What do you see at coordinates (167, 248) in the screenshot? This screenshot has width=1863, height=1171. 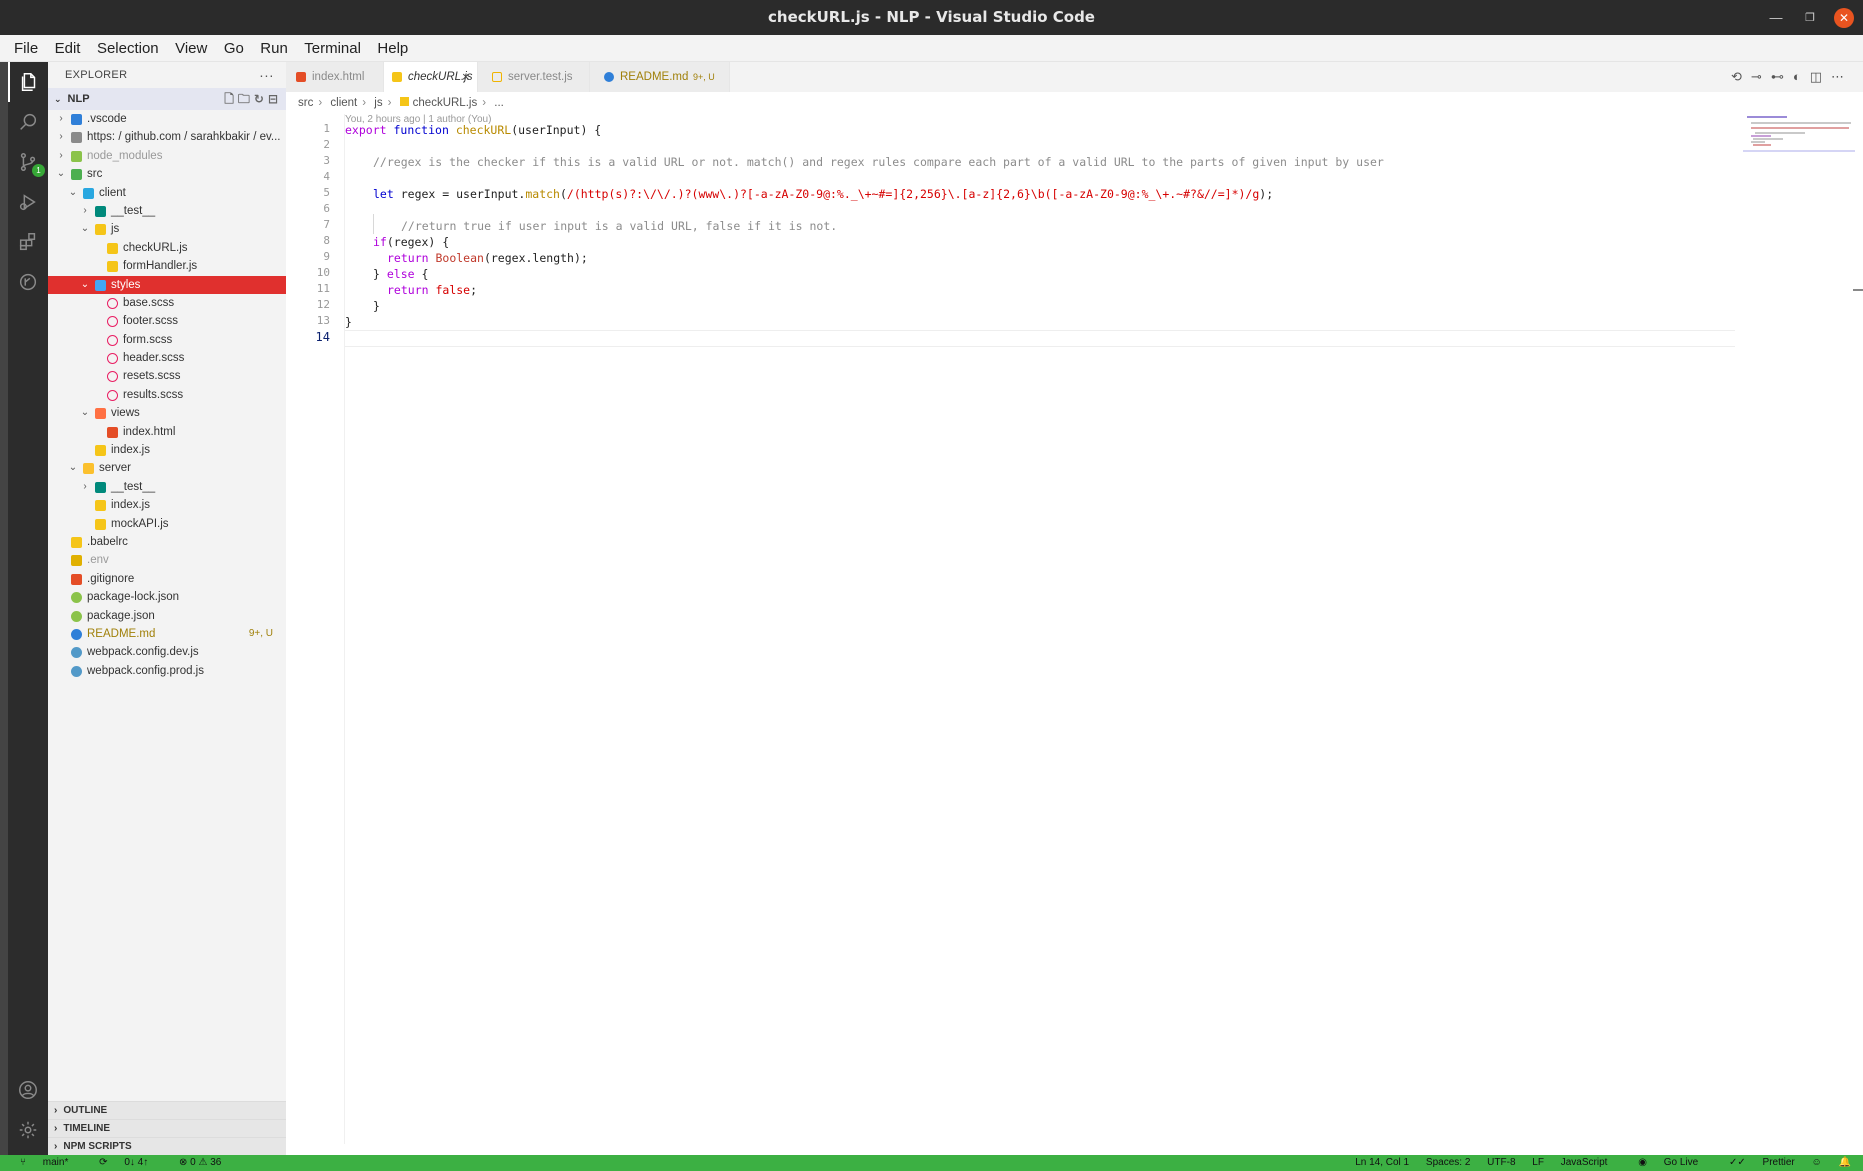 I see `tree-item-checkurl-js: checkURL.js` at bounding box center [167, 248].